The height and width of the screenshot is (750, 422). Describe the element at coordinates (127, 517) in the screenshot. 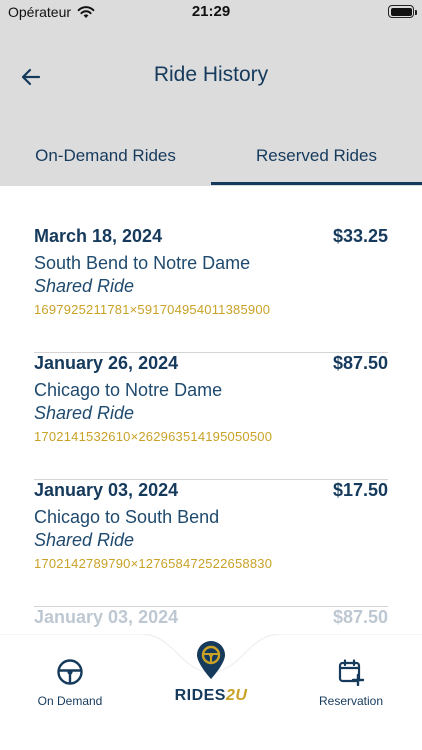

I see `ride-route: Chicago to South Bend` at that location.